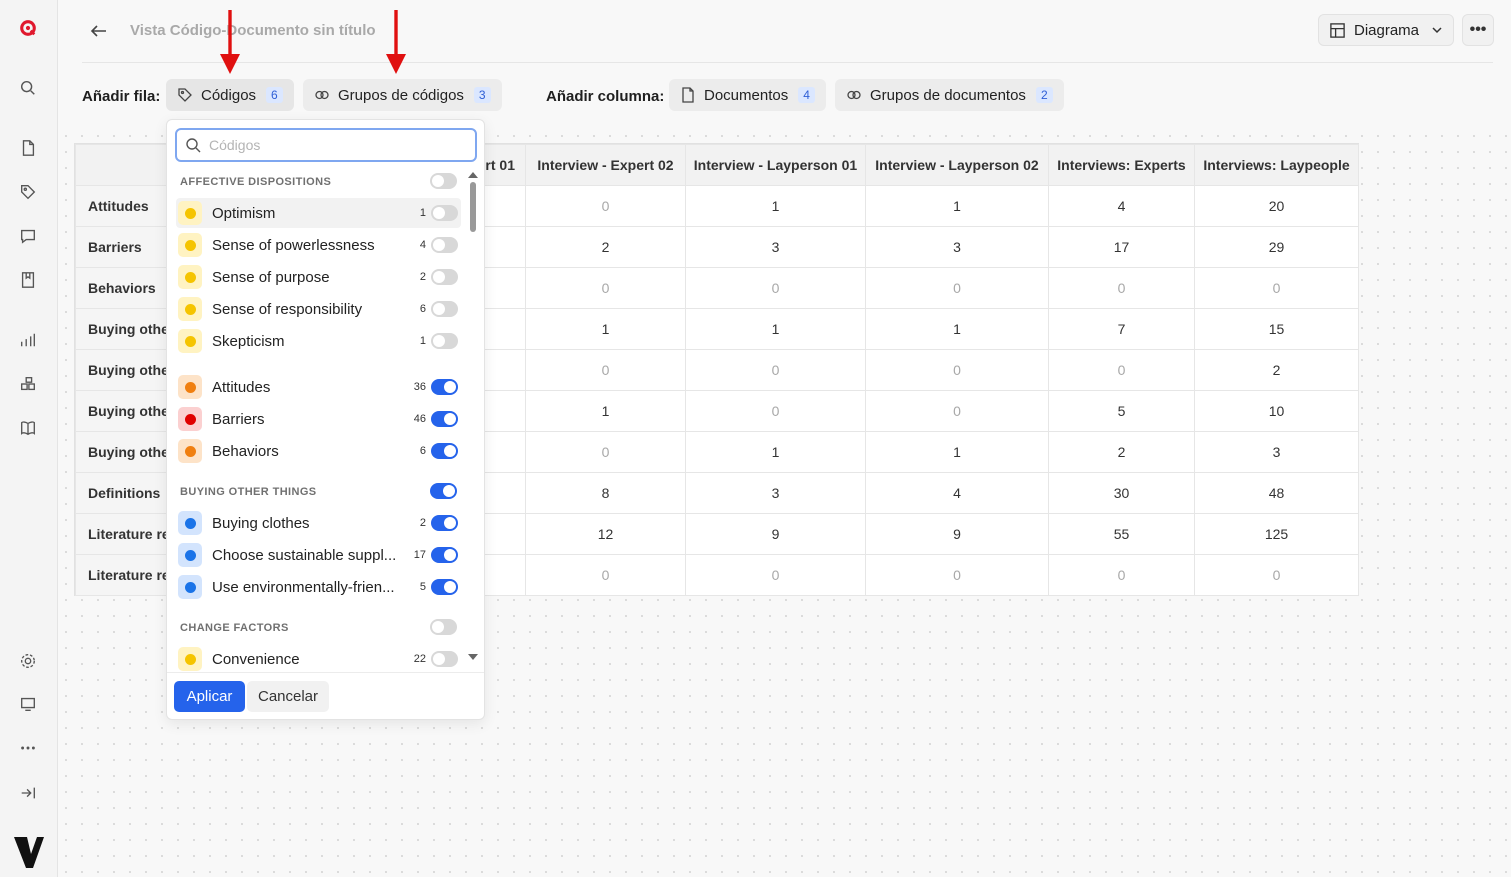  What do you see at coordinates (1276, 534) in the screenshot?
I see `table-cell: 125` at bounding box center [1276, 534].